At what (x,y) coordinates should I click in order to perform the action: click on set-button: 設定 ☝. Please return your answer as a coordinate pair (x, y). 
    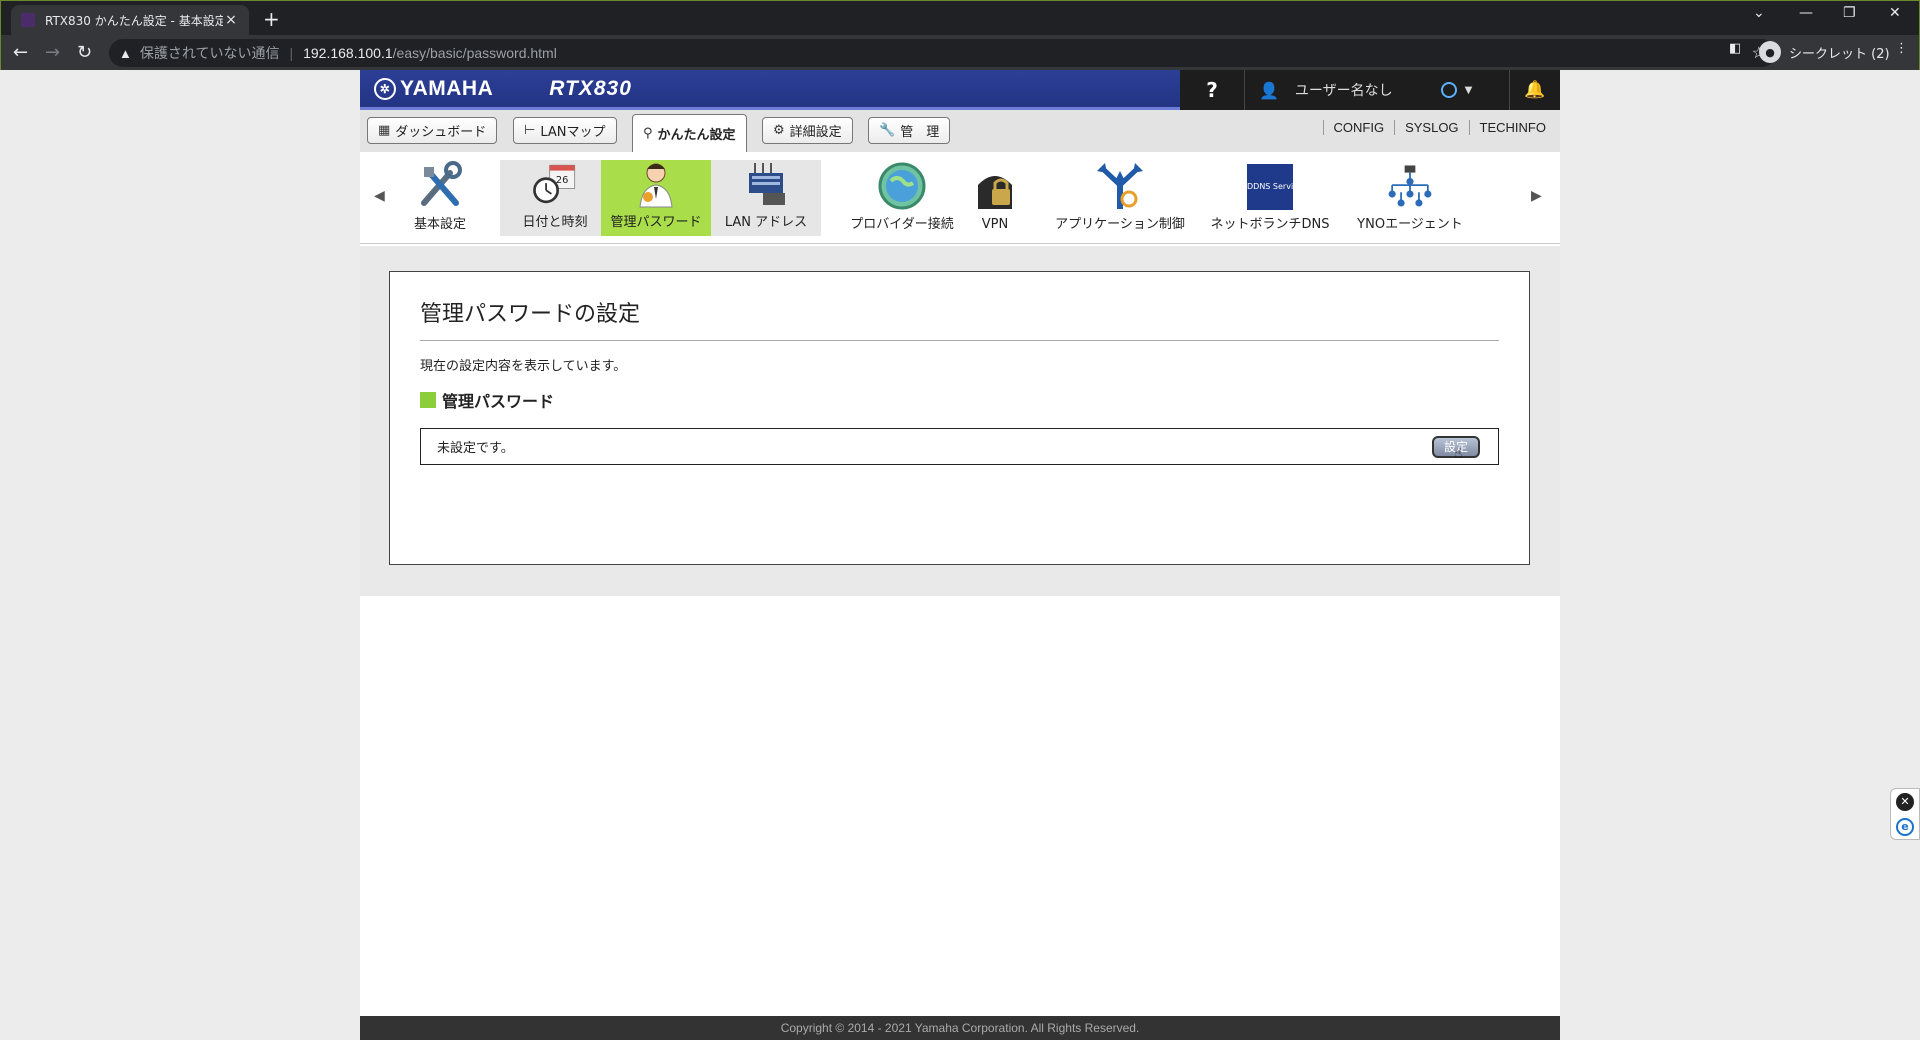
    Looking at the image, I should click on (1456, 448).